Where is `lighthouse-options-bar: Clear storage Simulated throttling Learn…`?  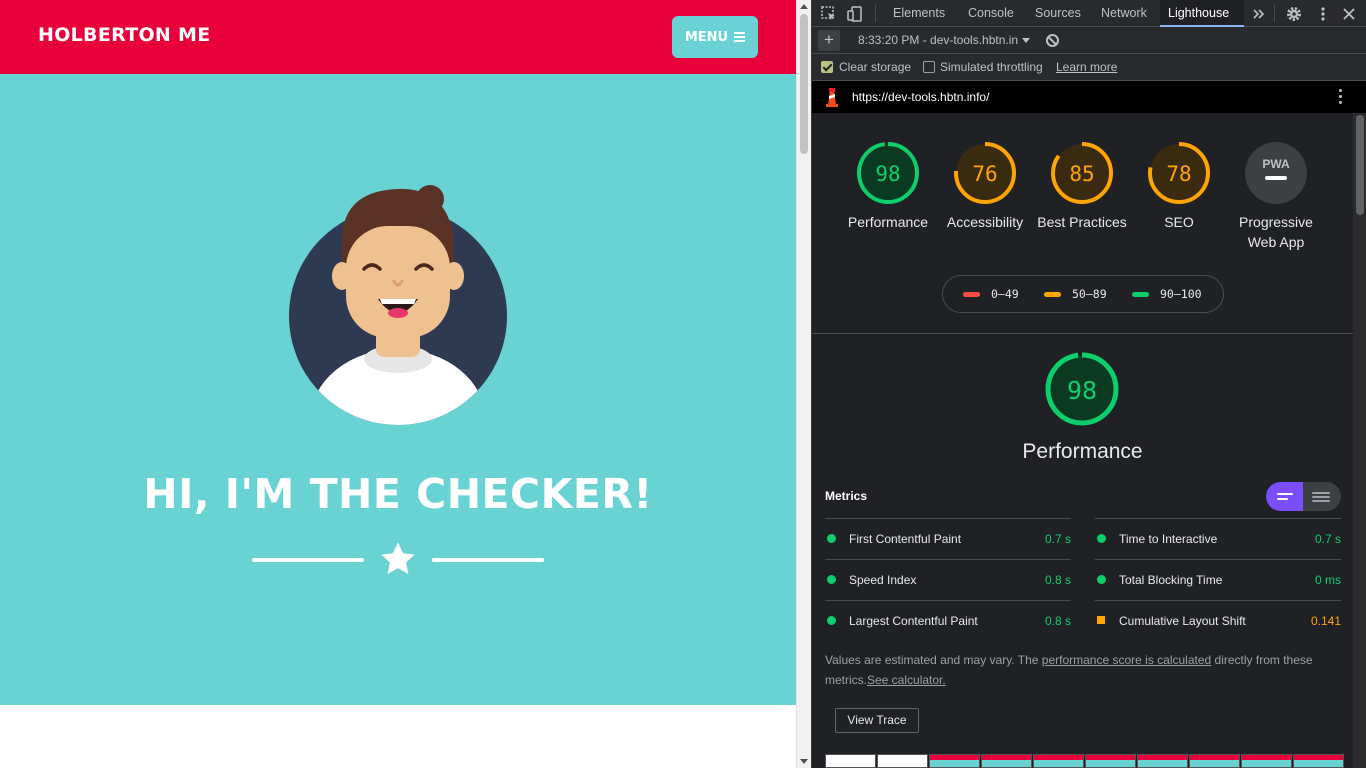
lighthouse-options-bar: Clear storage Simulated throttling Learn… is located at coordinates (1089, 67).